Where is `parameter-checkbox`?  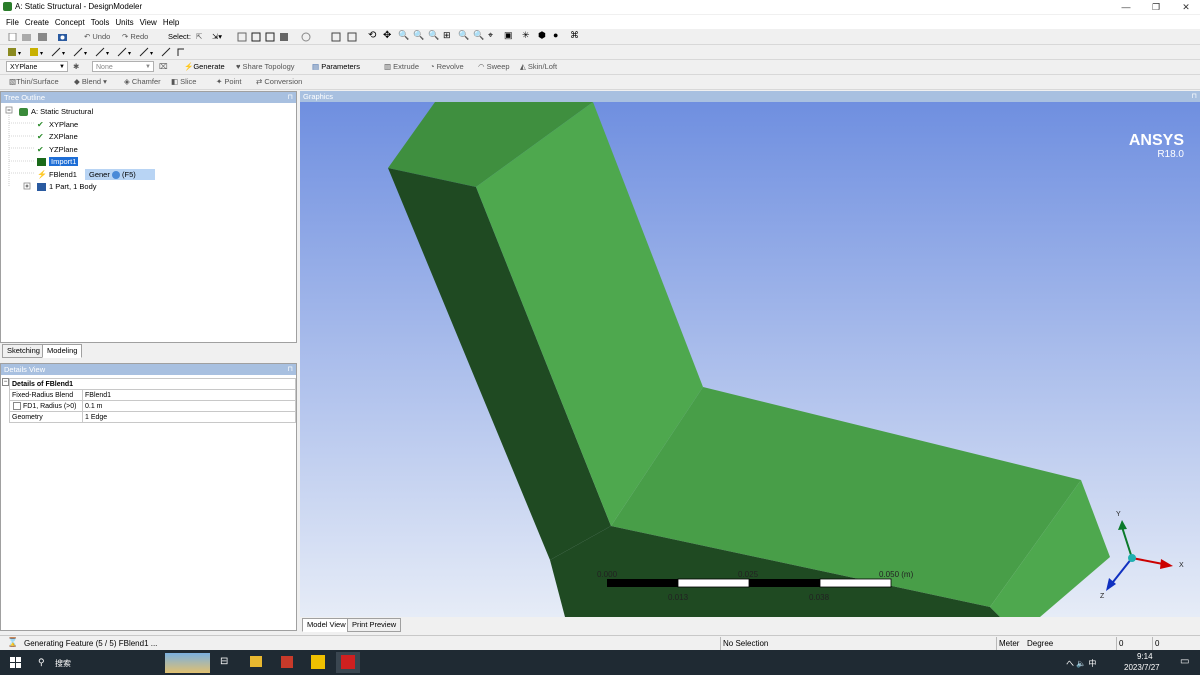 parameter-checkbox is located at coordinates (17, 406).